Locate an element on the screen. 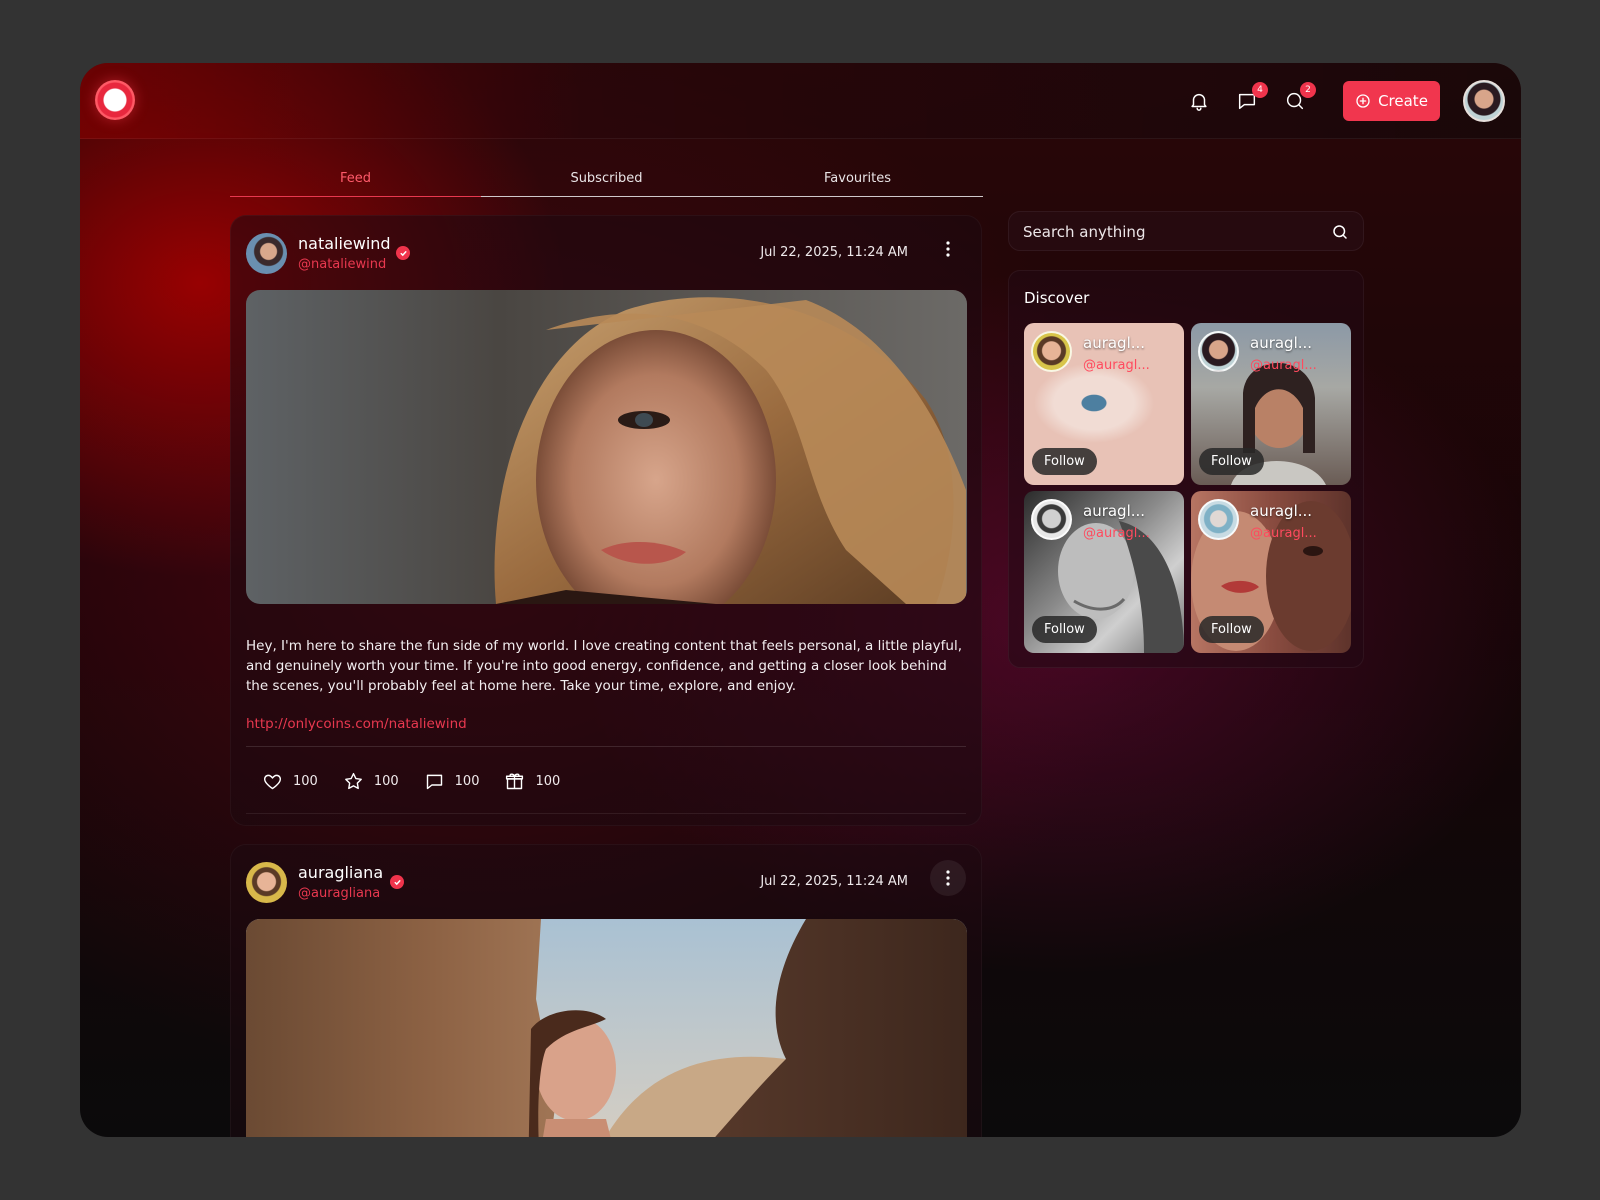 The height and width of the screenshot is (1200, 1600). discover-title: Discover is located at coordinates (1057, 298).